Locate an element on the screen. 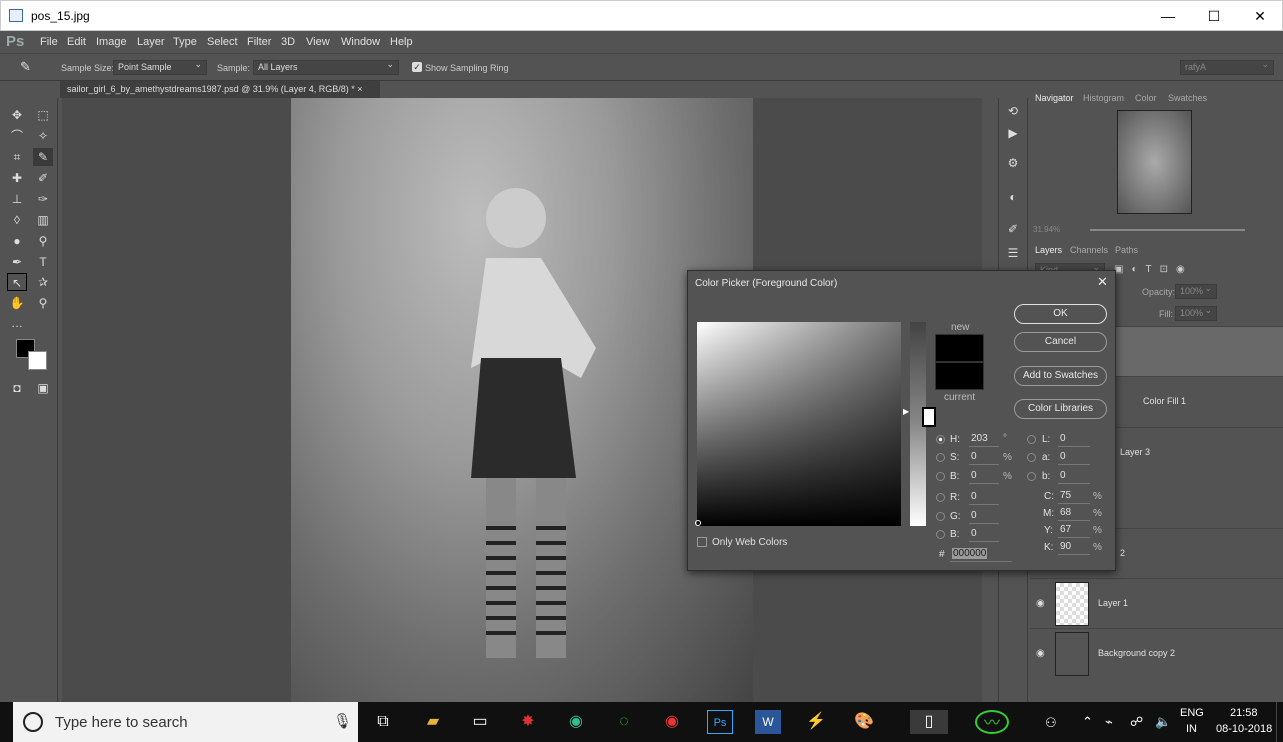 The height and width of the screenshot is (742, 1283). color-field is located at coordinates (799, 424).